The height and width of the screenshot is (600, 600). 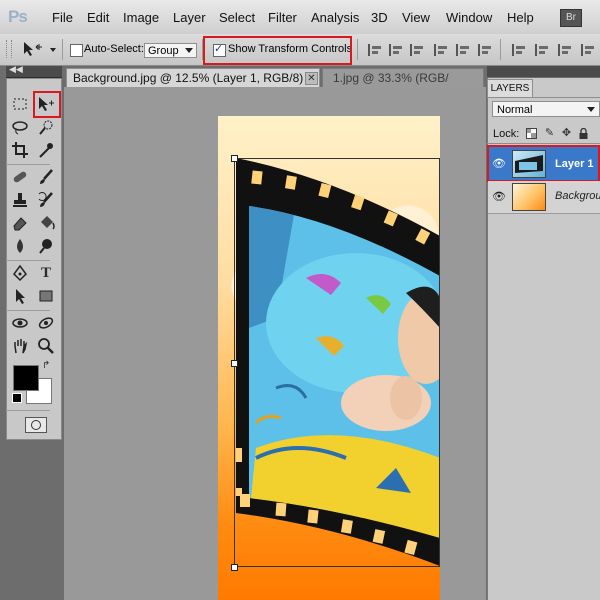 I want to click on auto-select-dropdown: Group, so click(x=170, y=50).